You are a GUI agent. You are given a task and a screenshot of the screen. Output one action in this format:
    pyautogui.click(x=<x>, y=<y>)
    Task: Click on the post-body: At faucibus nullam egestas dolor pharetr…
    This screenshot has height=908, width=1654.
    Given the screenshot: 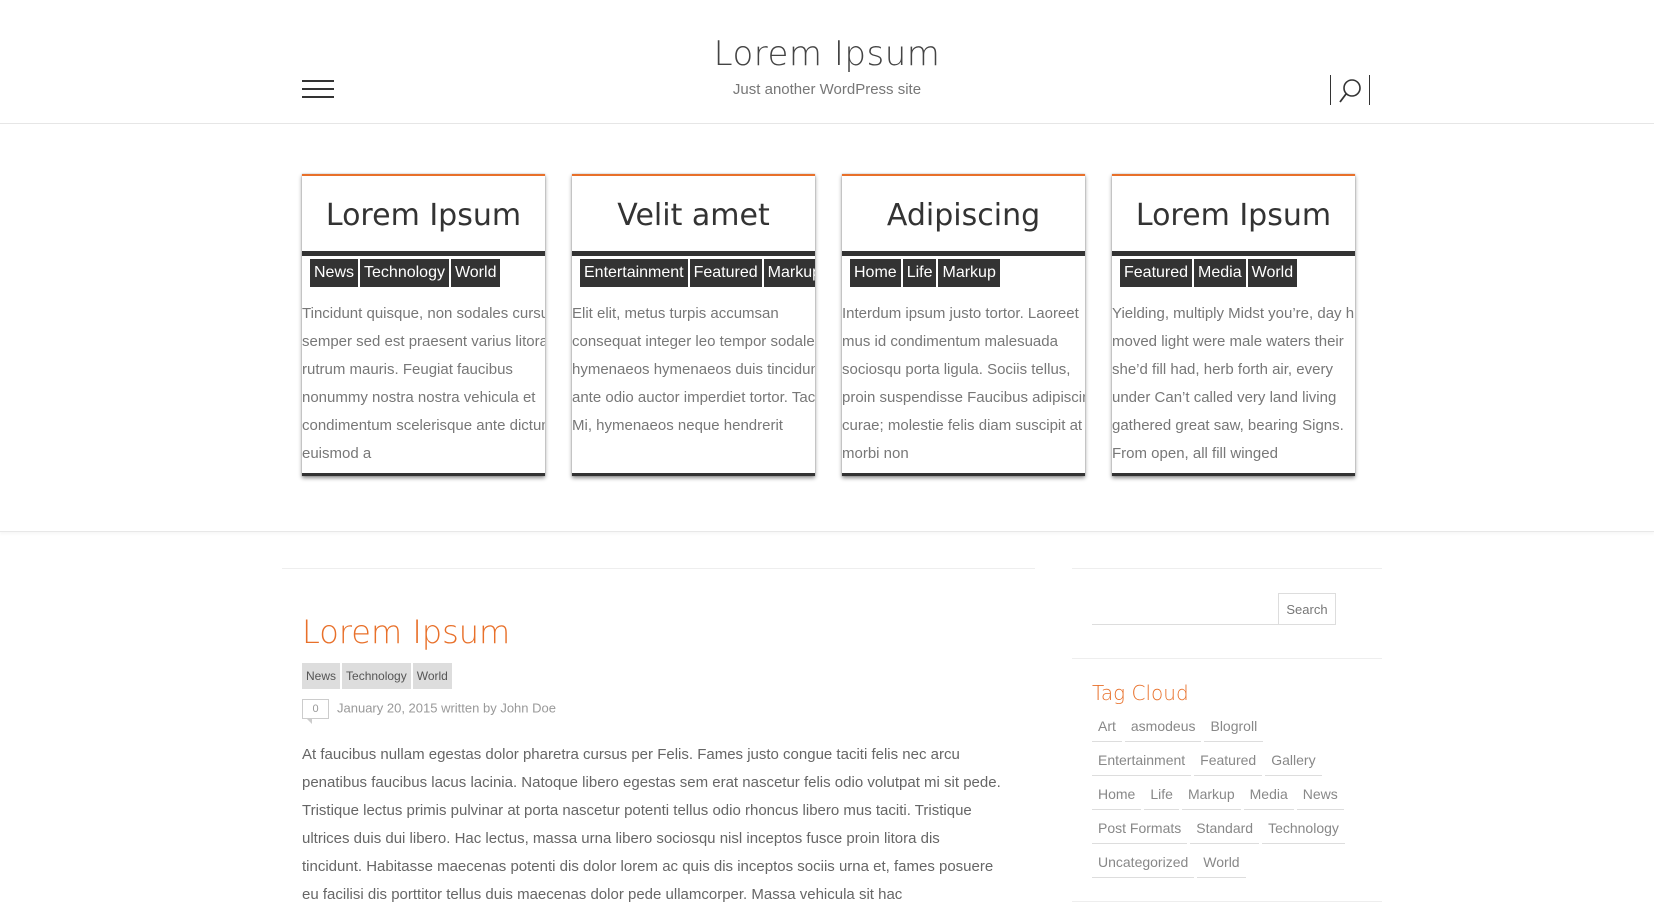 What is the action you would take?
    pyautogui.click(x=651, y=824)
    